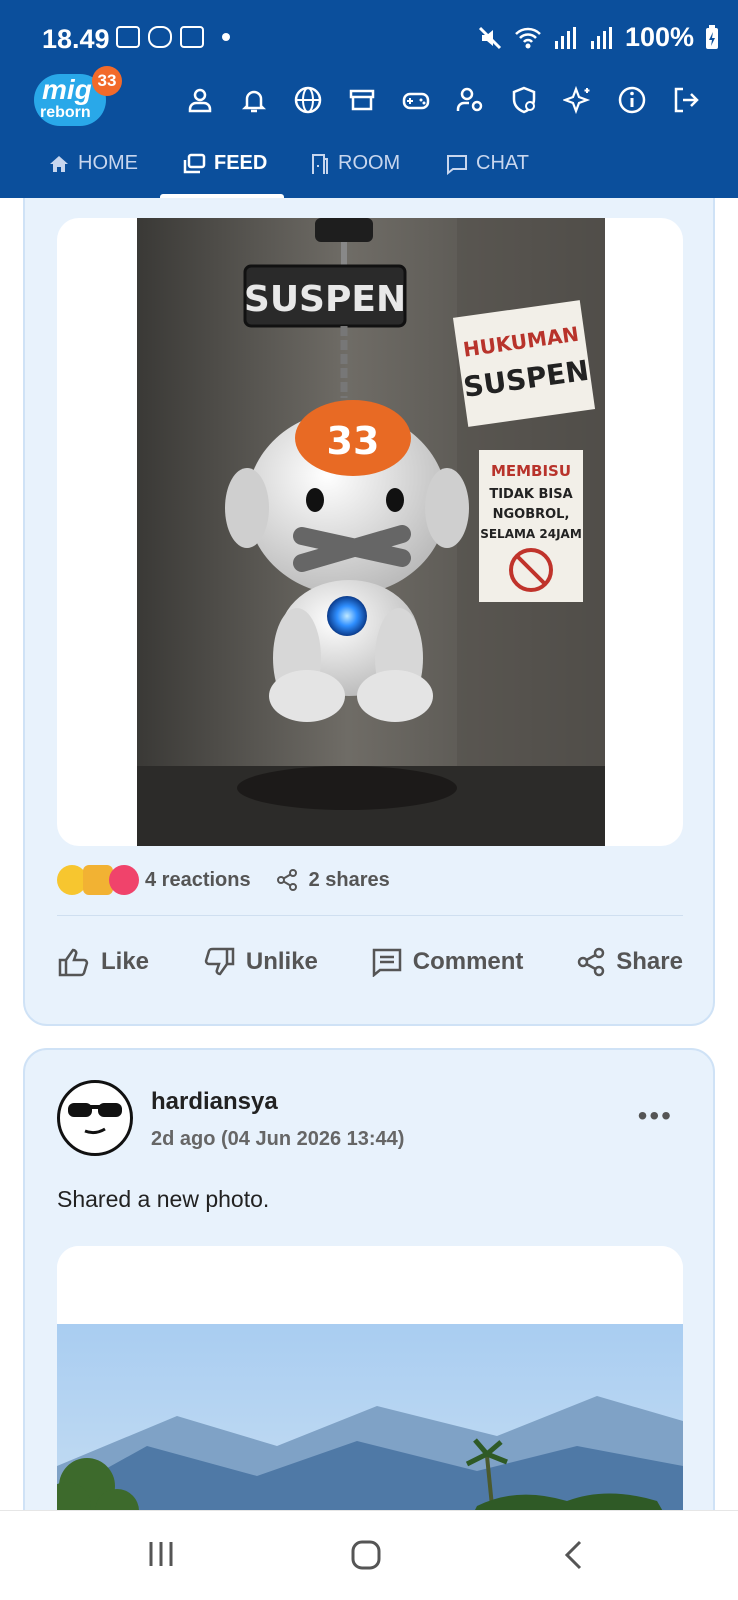  Describe the element at coordinates (214, 1102) in the screenshot. I see `post-username: hardiansya` at that location.